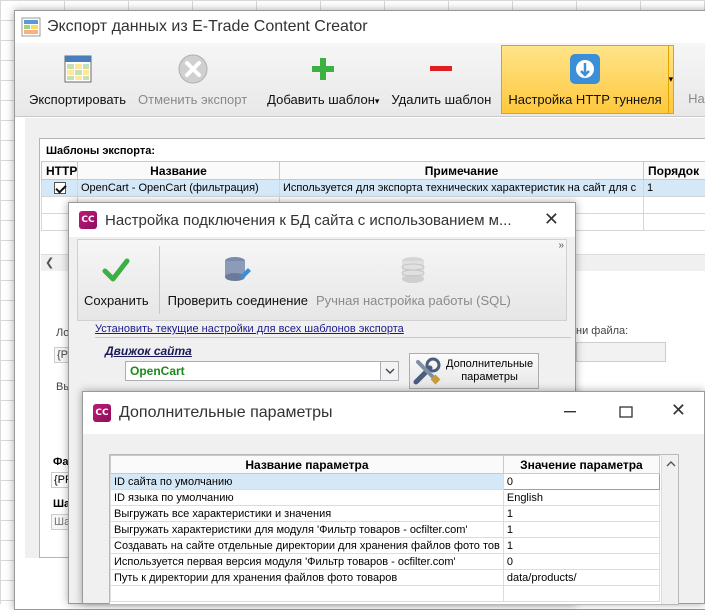 This screenshot has width=705, height=610. I want to click on http-checkbox, so click(60, 188).